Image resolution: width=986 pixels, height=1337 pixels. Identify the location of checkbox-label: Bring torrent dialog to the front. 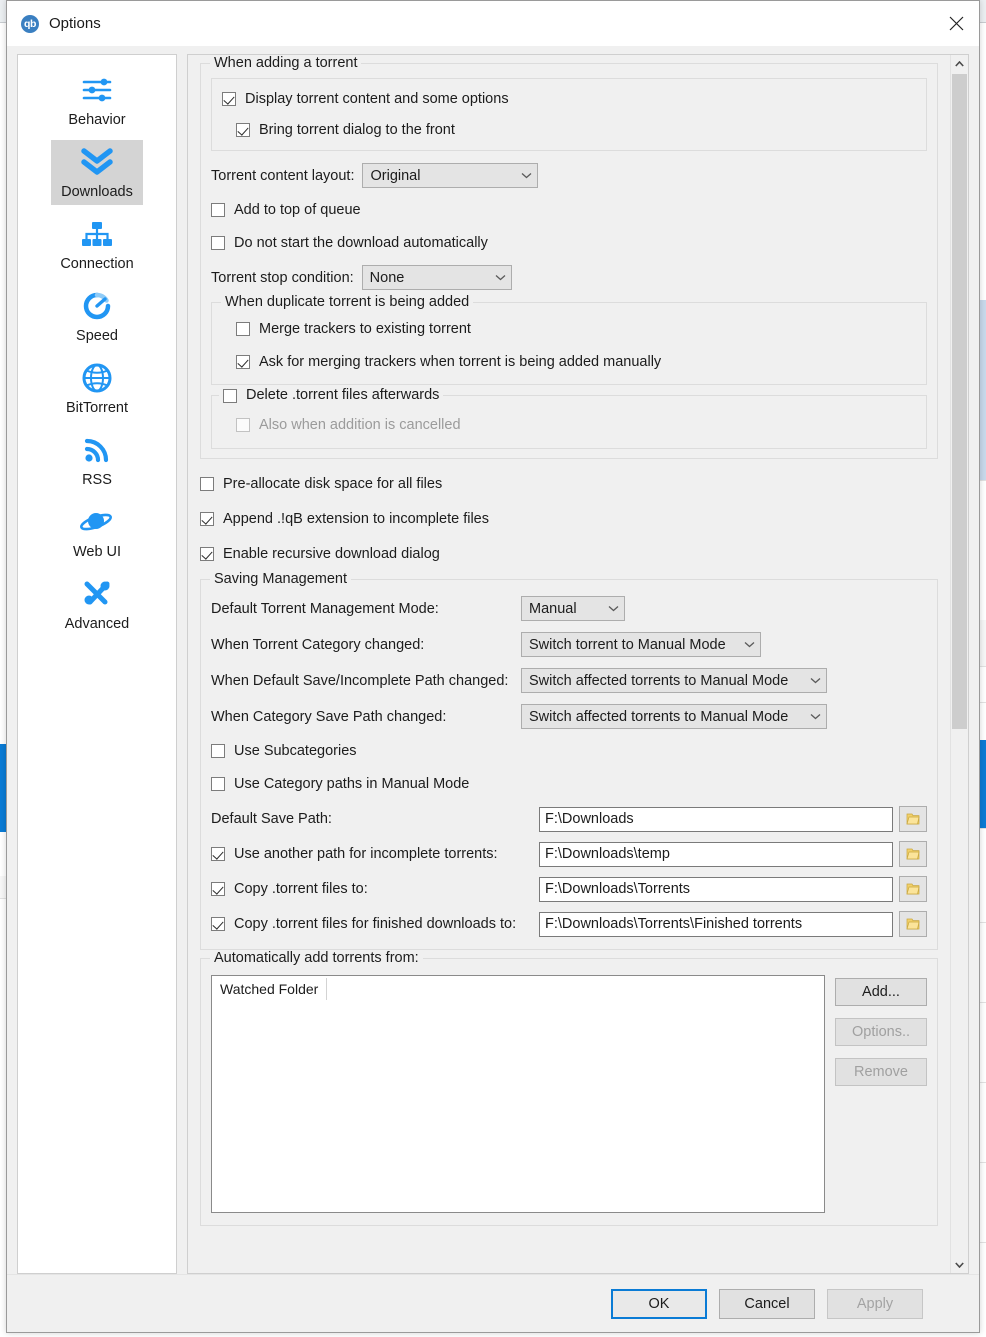
(357, 130).